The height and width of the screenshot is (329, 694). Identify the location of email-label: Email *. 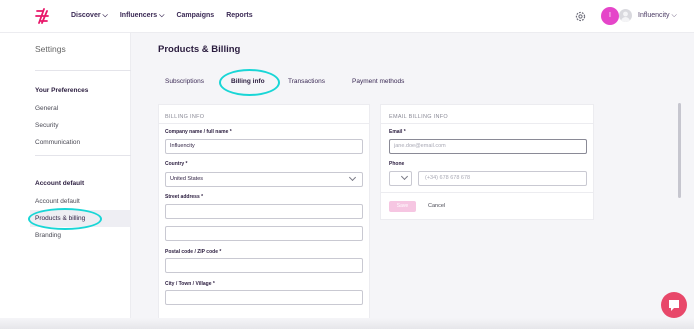
(397, 132).